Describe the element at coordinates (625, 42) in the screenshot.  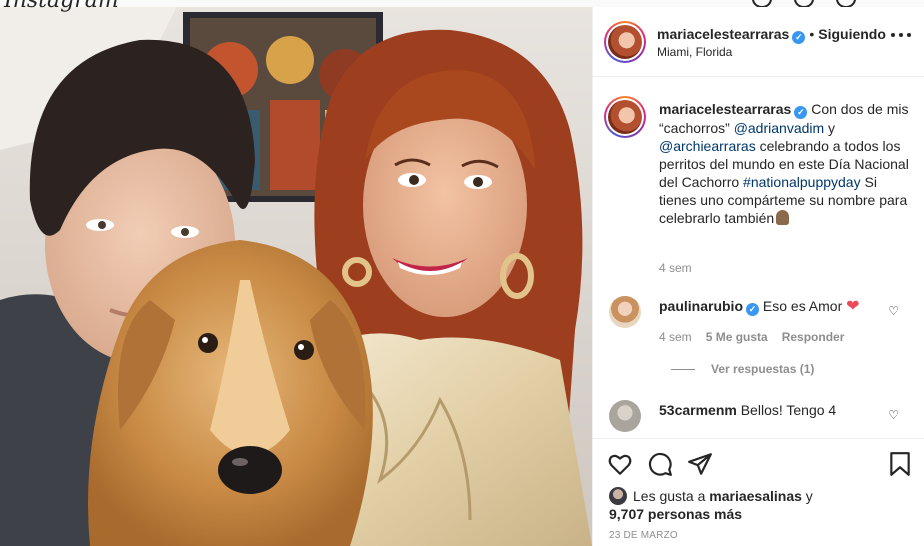
I see `author-avatar` at that location.